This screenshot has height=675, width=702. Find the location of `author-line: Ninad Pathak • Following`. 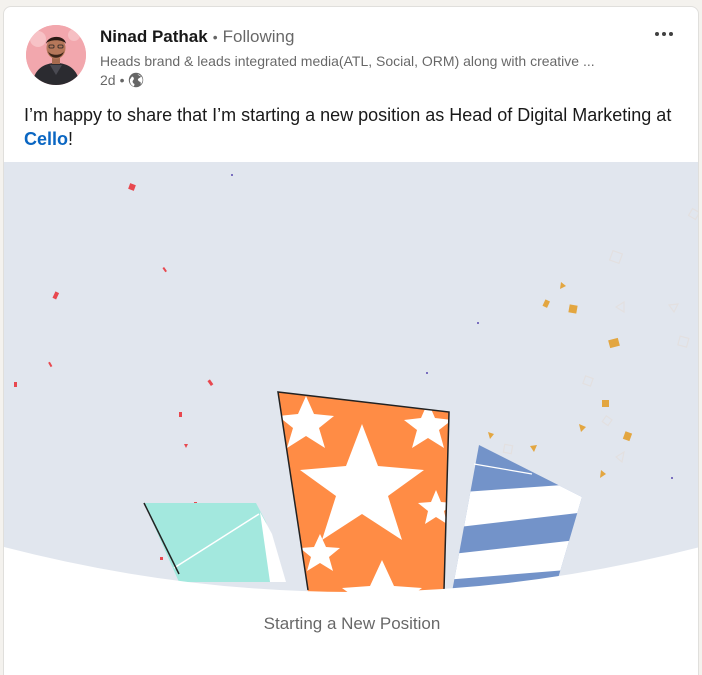

author-line: Ninad Pathak • Following is located at coordinates (197, 38).